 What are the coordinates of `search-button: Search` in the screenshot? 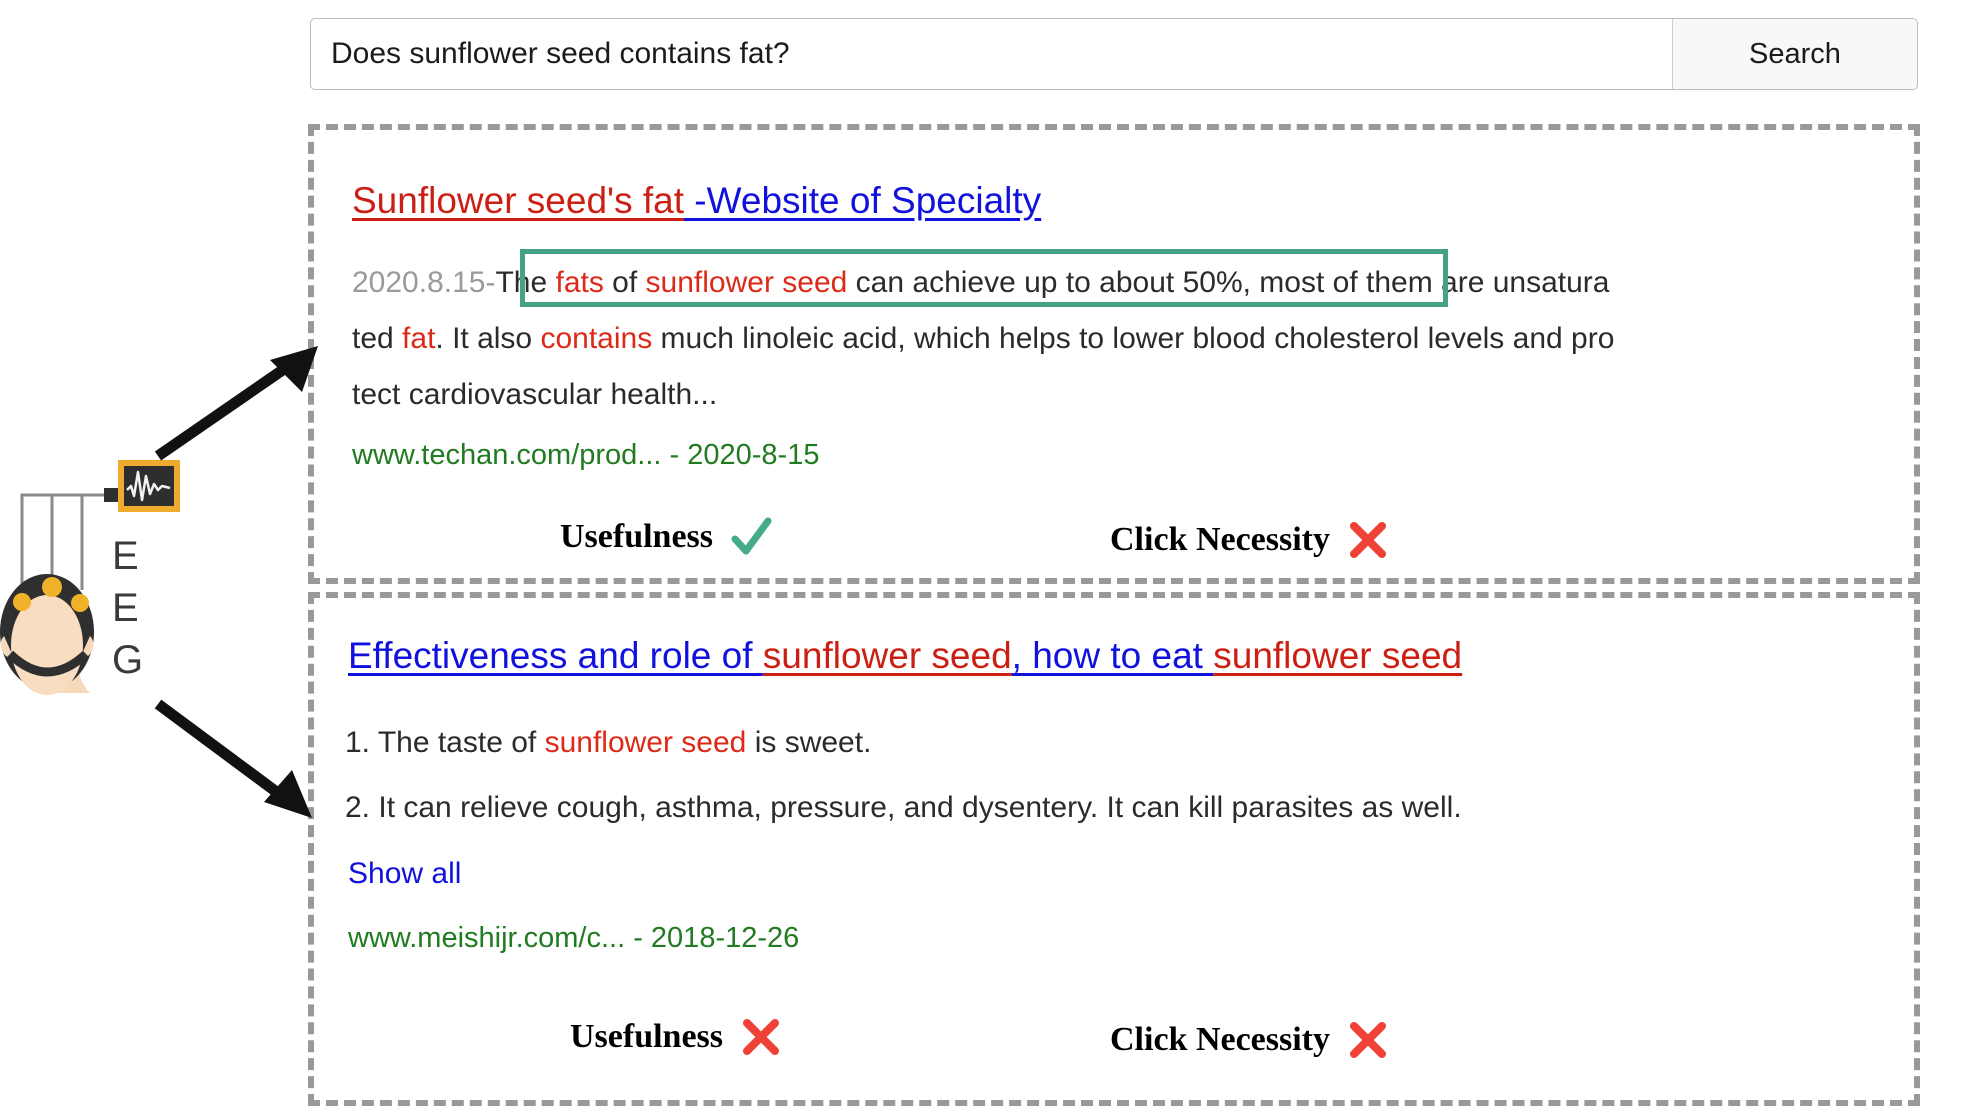 It's located at (1794, 54).